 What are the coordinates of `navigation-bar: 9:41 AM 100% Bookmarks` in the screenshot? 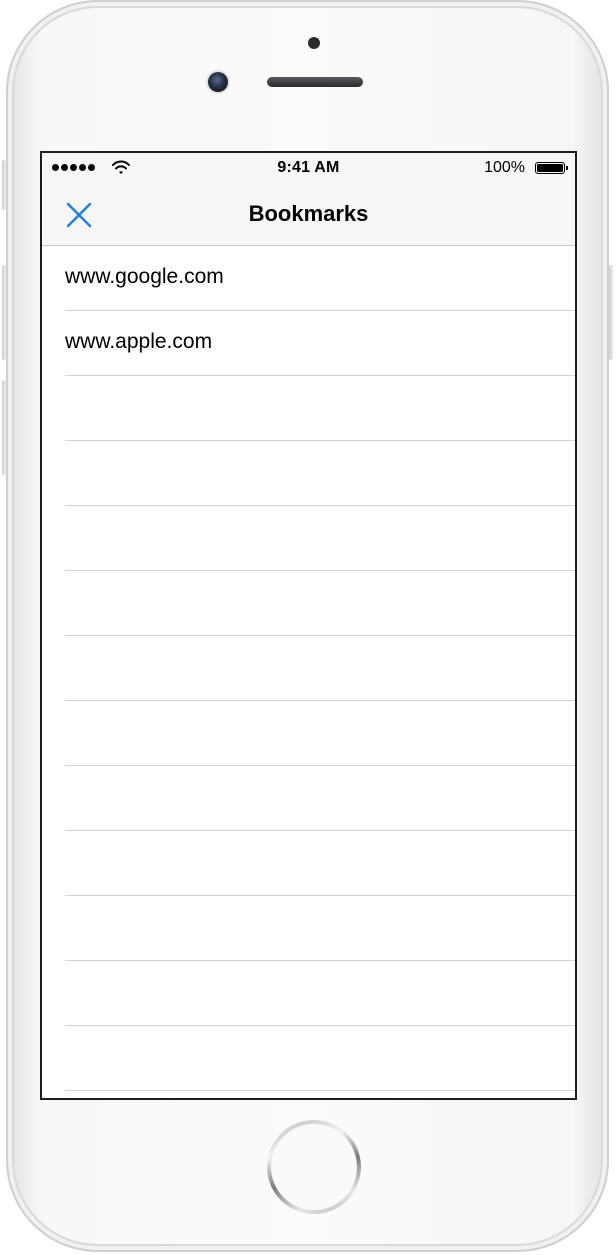 It's located at (308, 199).